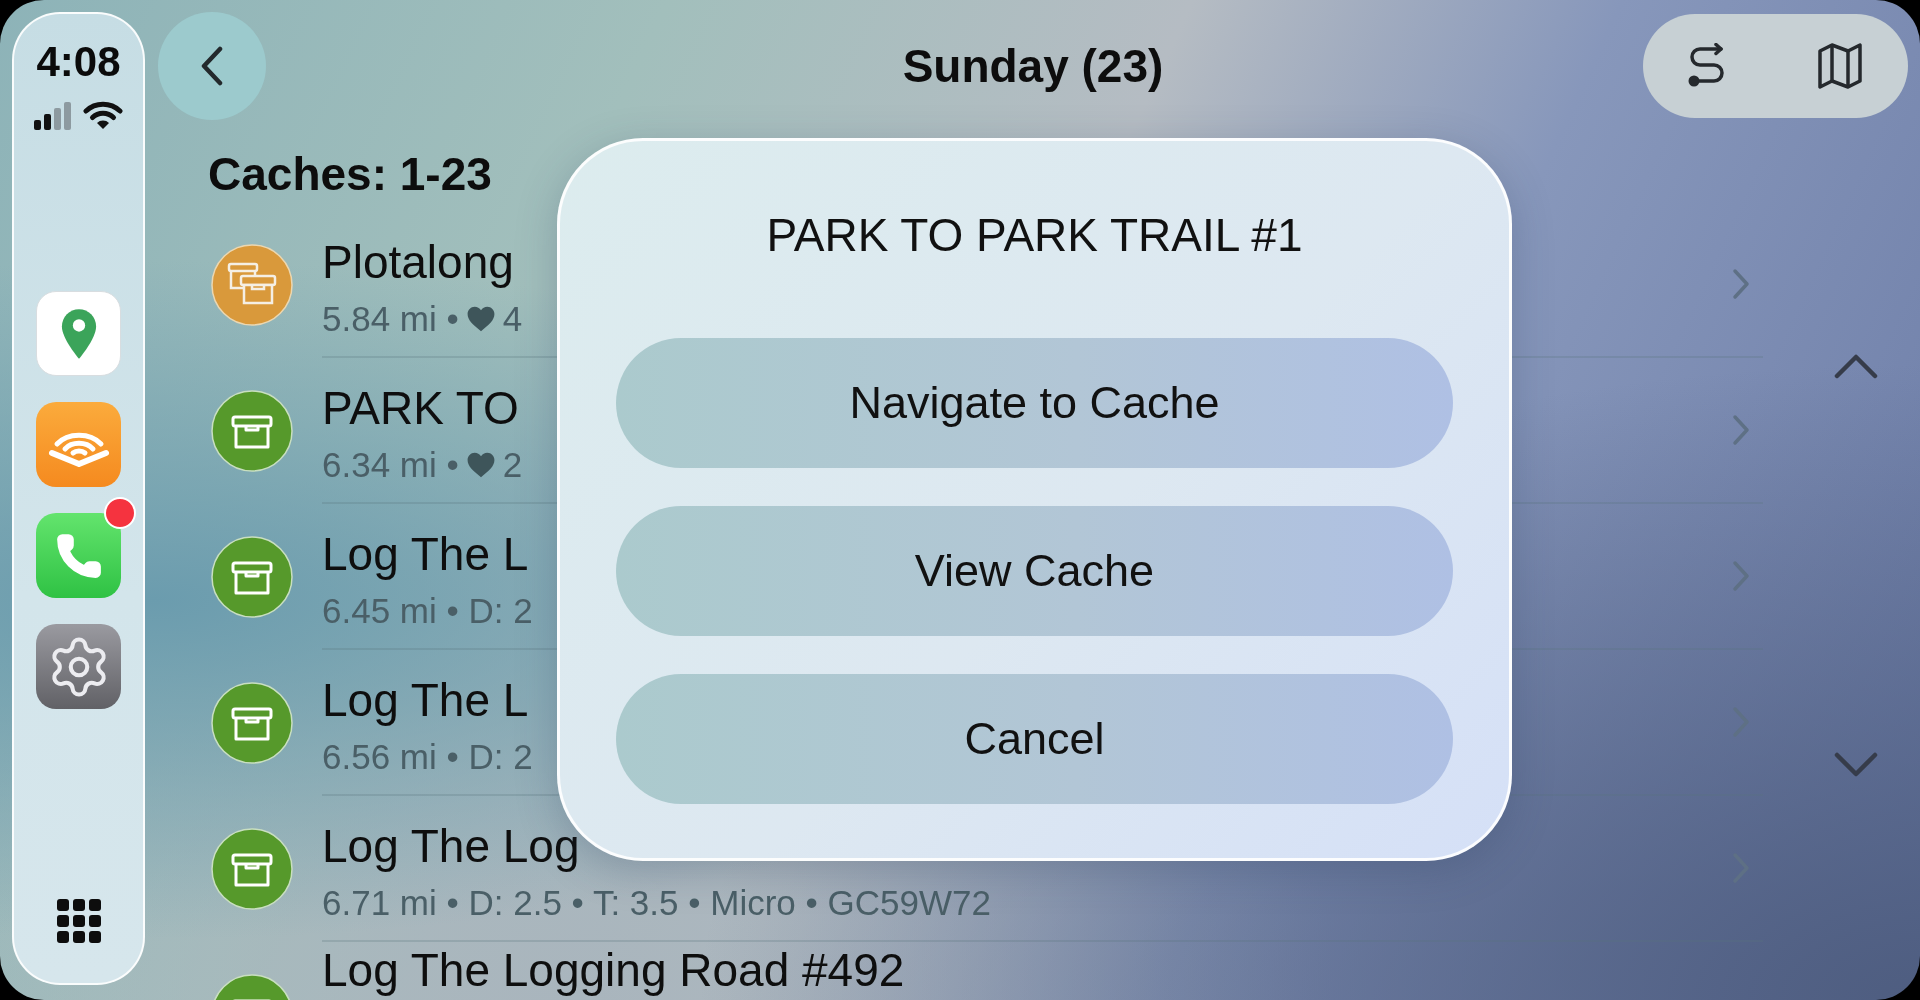  I want to click on screen-title: Sunday (23), so click(1033, 66).